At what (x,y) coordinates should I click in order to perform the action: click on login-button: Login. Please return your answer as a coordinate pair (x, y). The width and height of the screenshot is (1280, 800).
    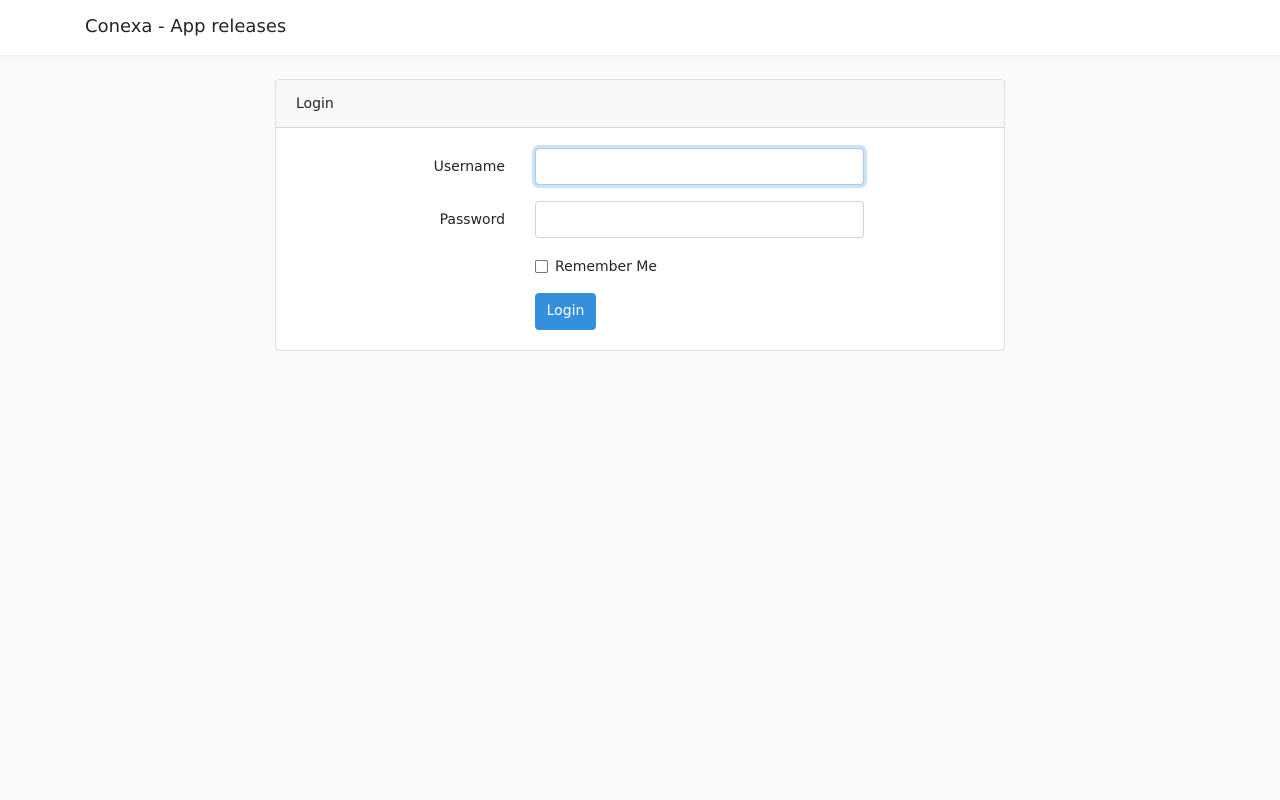
    Looking at the image, I should click on (565, 311).